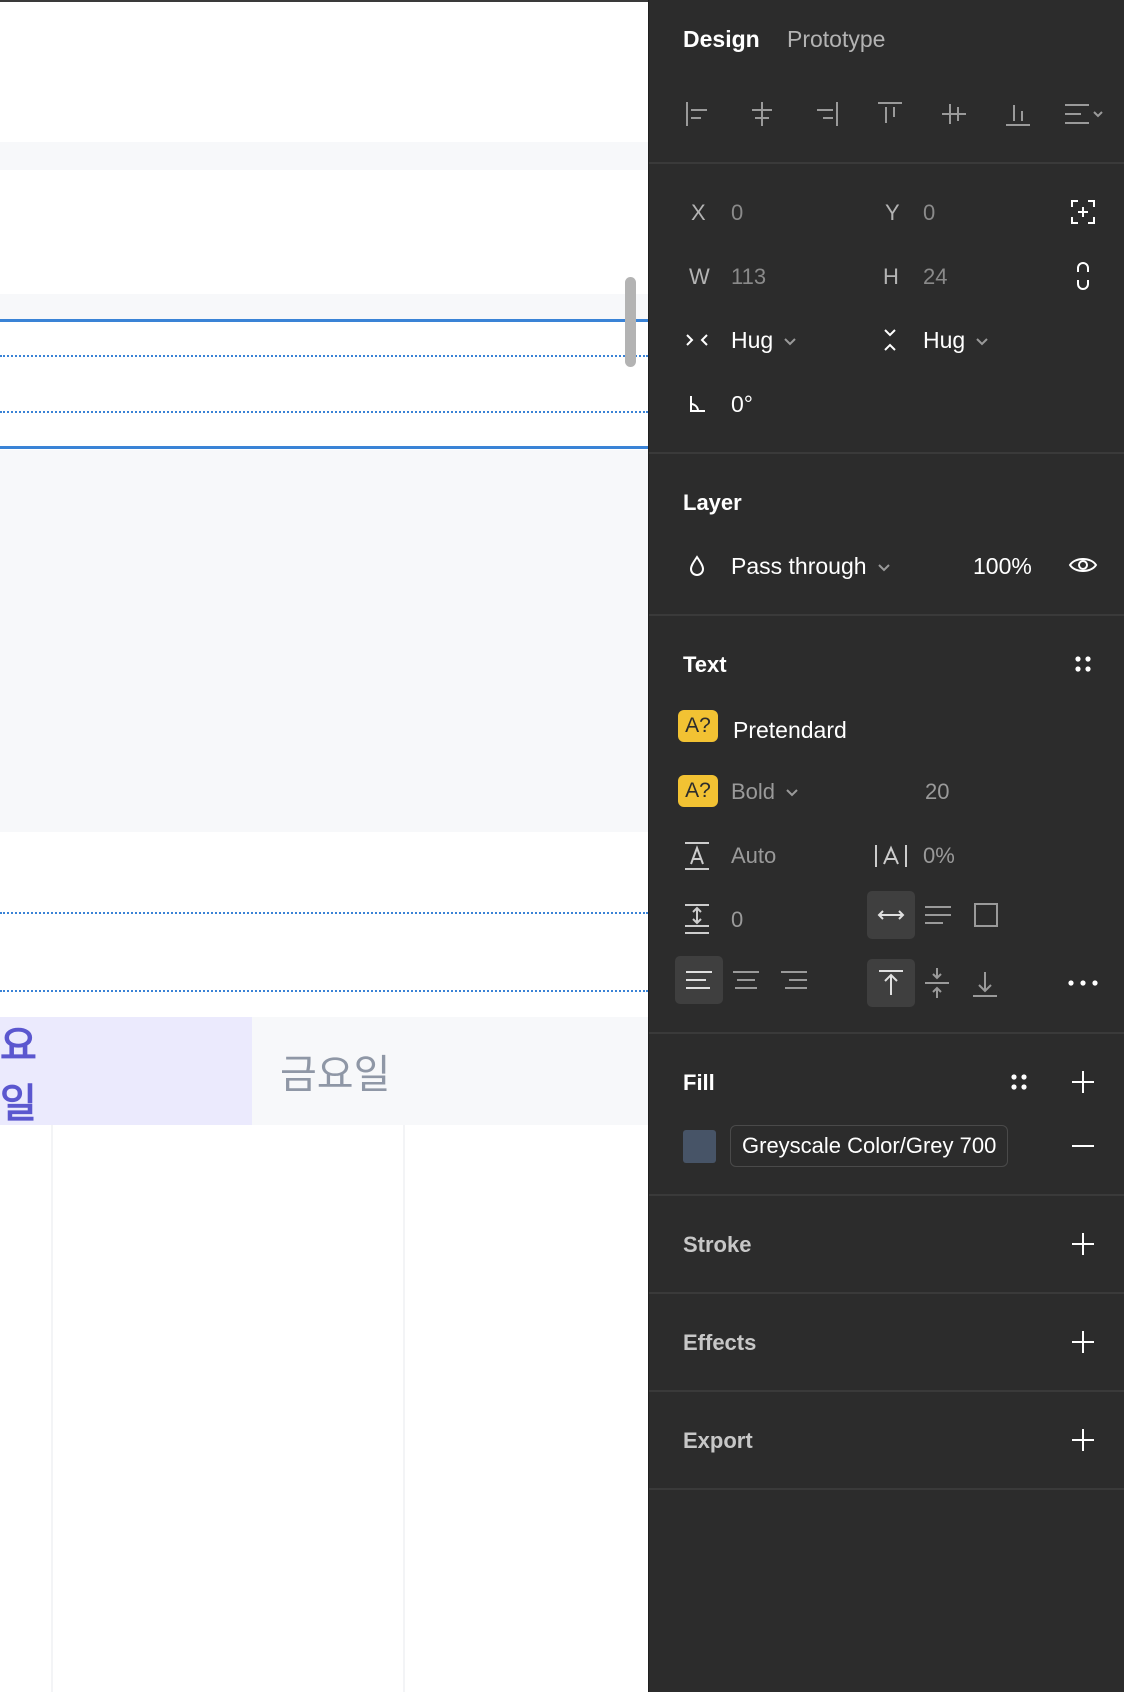 This screenshot has height=1692, width=1124. What do you see at coordinates (699, 1082) in the screenshot?
I see `fill-section-title: Fill` at bounding box center [699, 1082].